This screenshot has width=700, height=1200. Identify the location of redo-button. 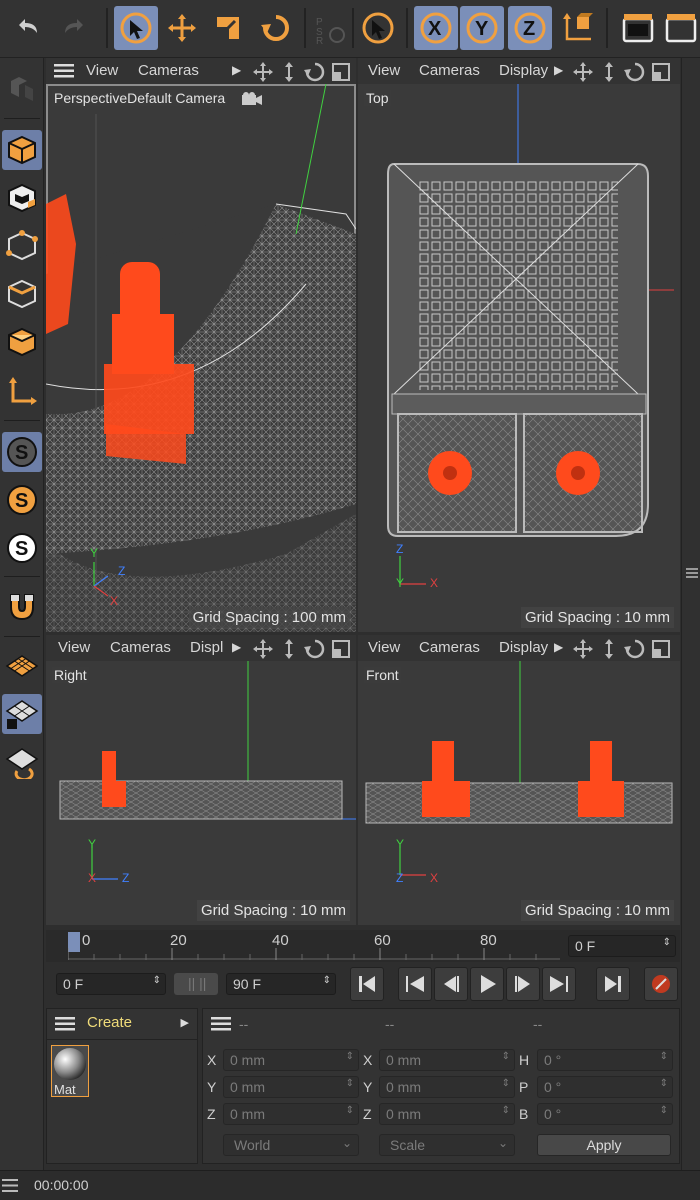
(74, 28).